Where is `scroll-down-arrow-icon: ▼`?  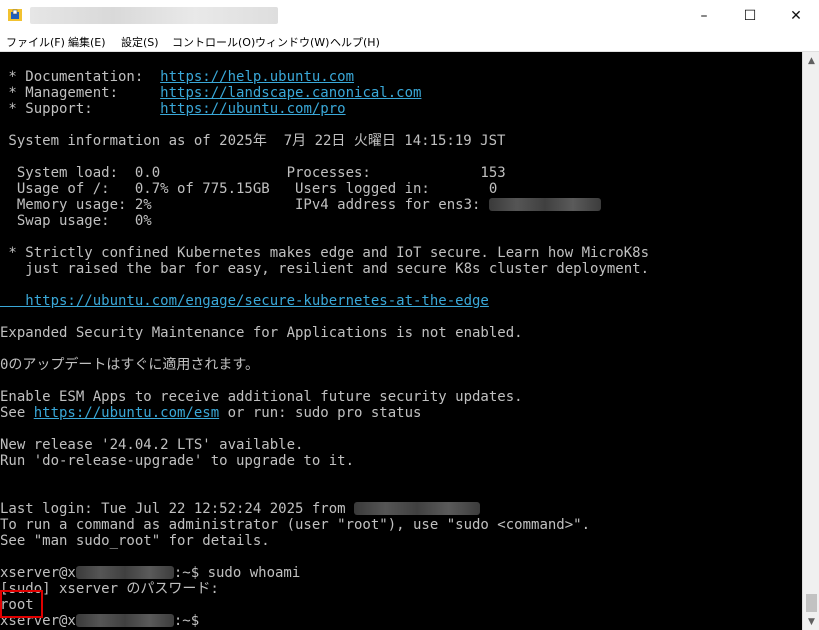 scroll-down-arrow-icon: ▼ is located at coordinates (811, 621).